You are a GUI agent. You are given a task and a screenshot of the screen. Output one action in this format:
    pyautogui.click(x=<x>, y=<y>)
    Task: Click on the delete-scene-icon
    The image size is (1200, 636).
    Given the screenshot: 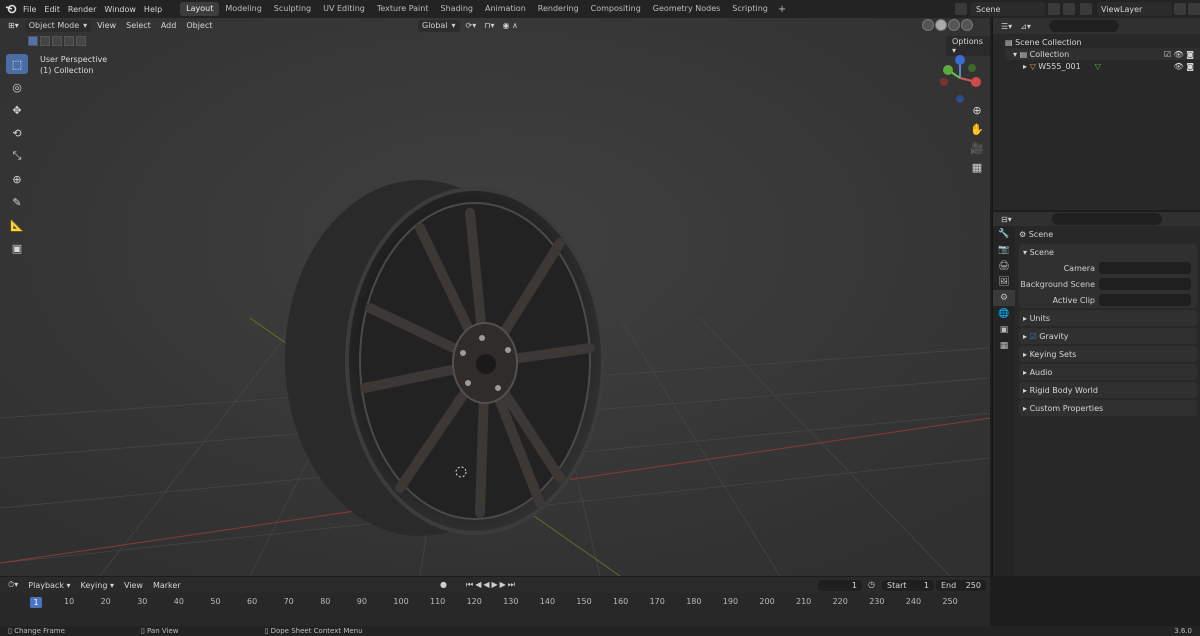 What is the action you would take?
    pyautogui.click(x=1069, y=9)
    